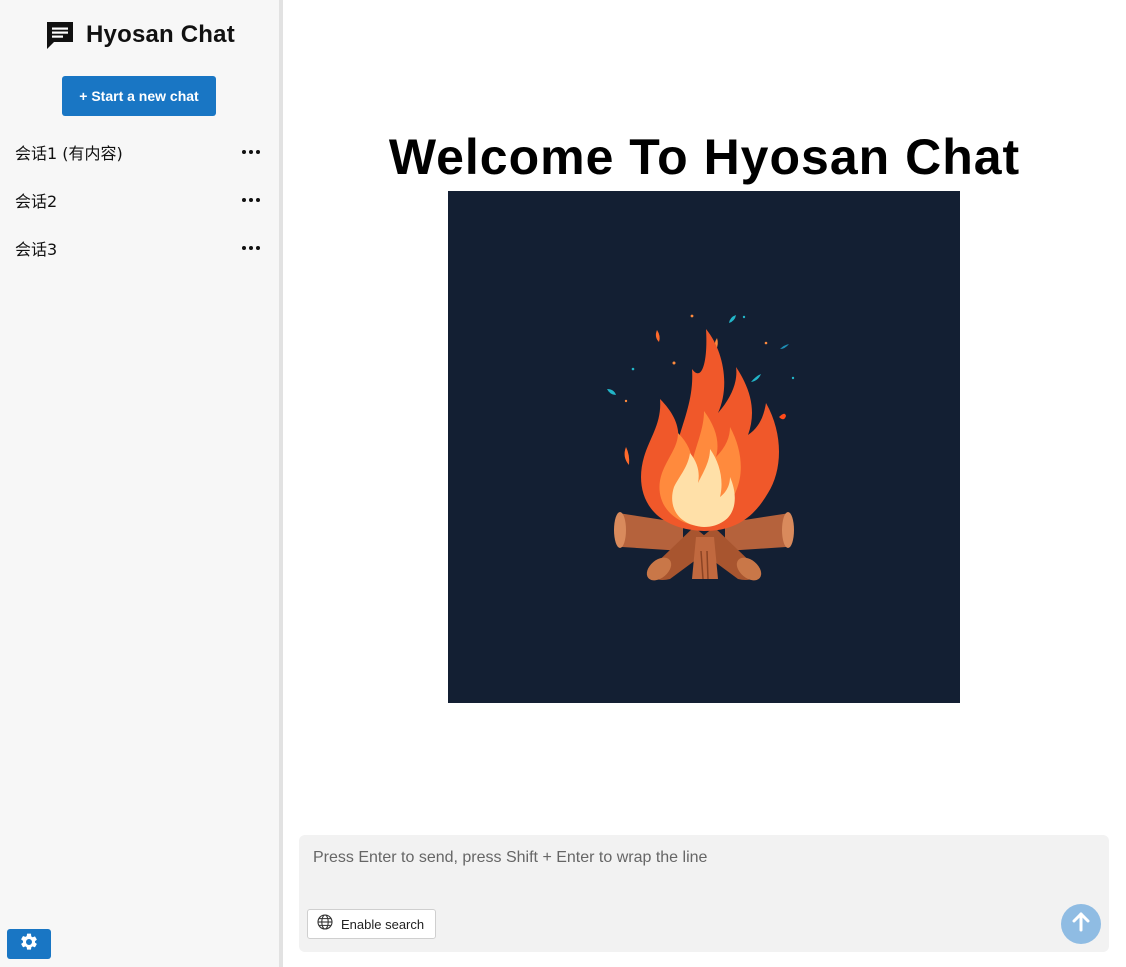  I want to click on globe-icon, so click(325, 924).